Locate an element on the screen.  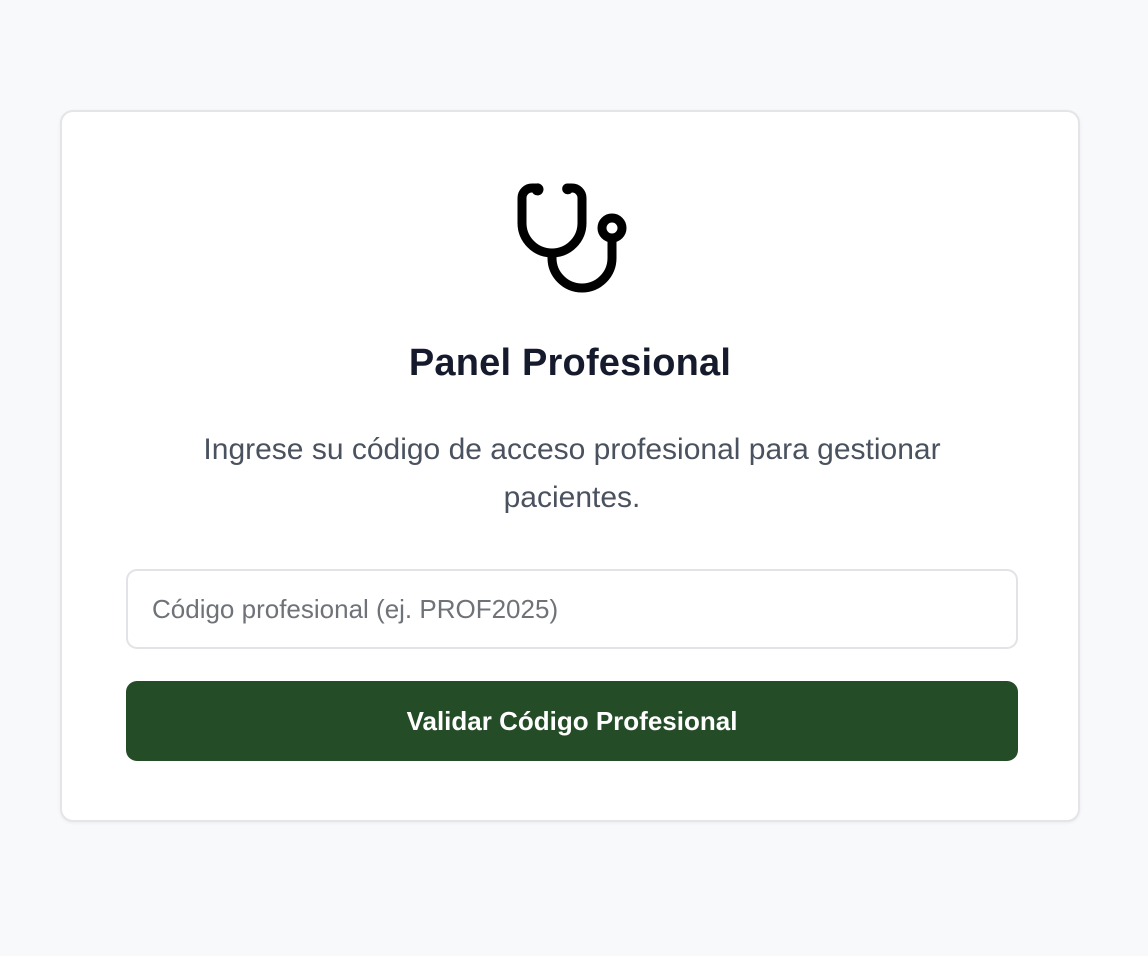
validate-code-button: Validar Código Profesional is located at coordinates (572, 721).